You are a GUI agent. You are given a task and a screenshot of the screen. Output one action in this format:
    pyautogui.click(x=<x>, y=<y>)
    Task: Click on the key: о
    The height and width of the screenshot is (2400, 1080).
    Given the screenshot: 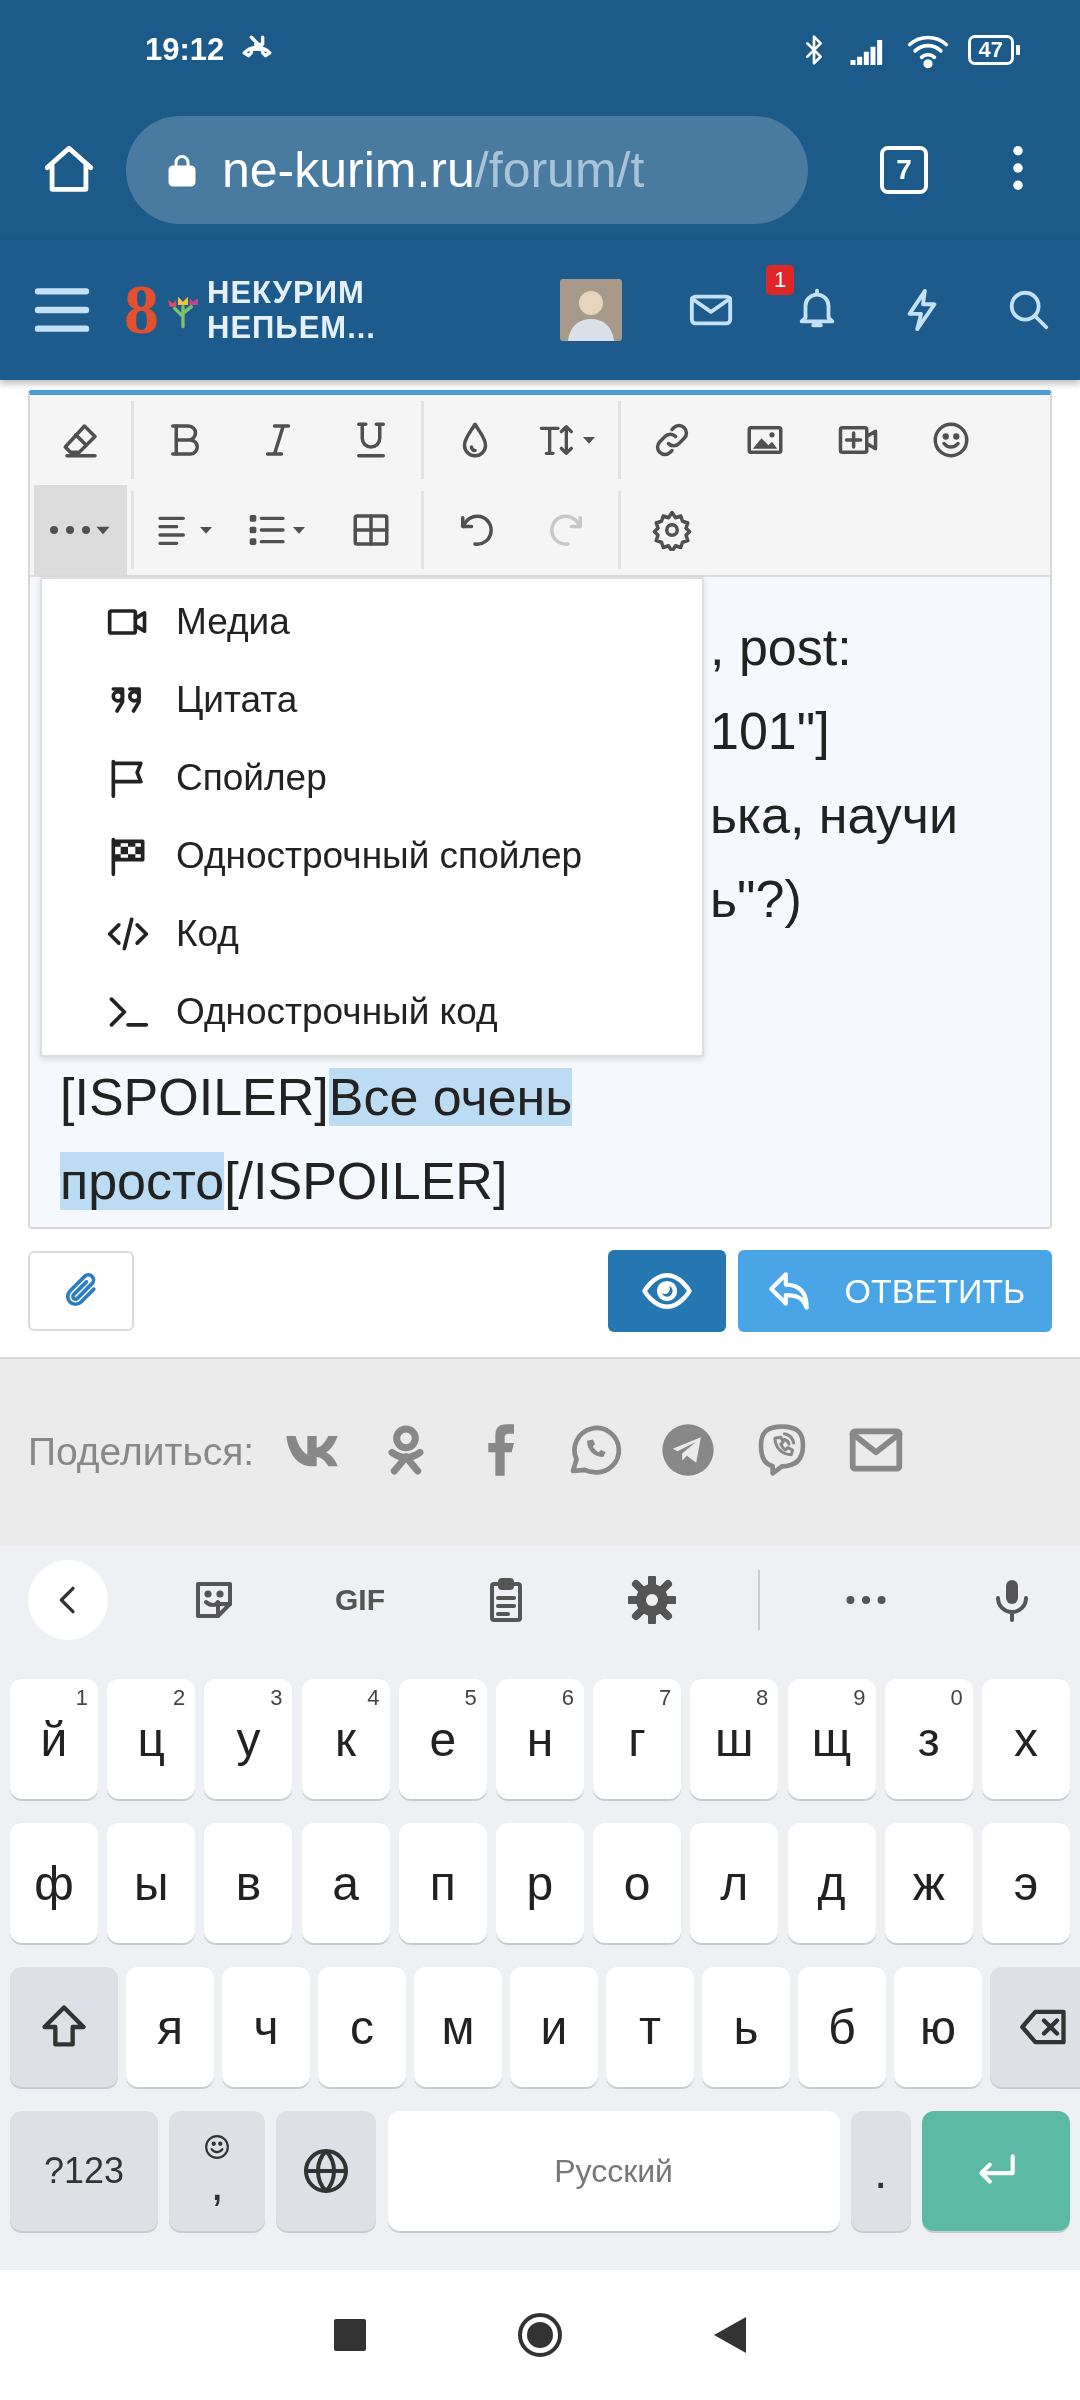 What is the action you would take?
    pyautogui.click(x=637, y=1883)
    